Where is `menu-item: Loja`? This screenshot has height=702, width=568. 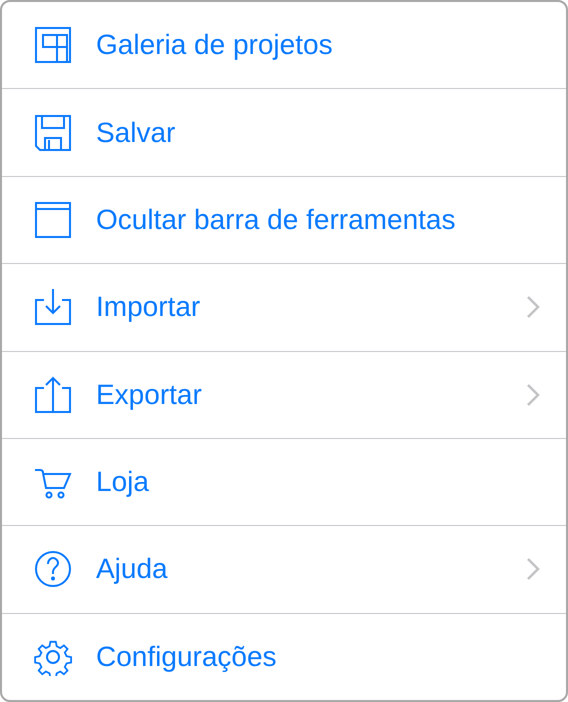
menu-item: Loja is located at coordinates (284, 482).